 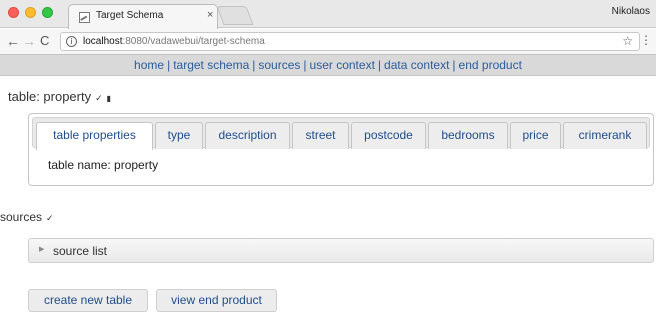 What do you see at coordinates (342, 65) in the screenshot?
I see `nav-link-user-context: user context` at bounding box center [342, 65].